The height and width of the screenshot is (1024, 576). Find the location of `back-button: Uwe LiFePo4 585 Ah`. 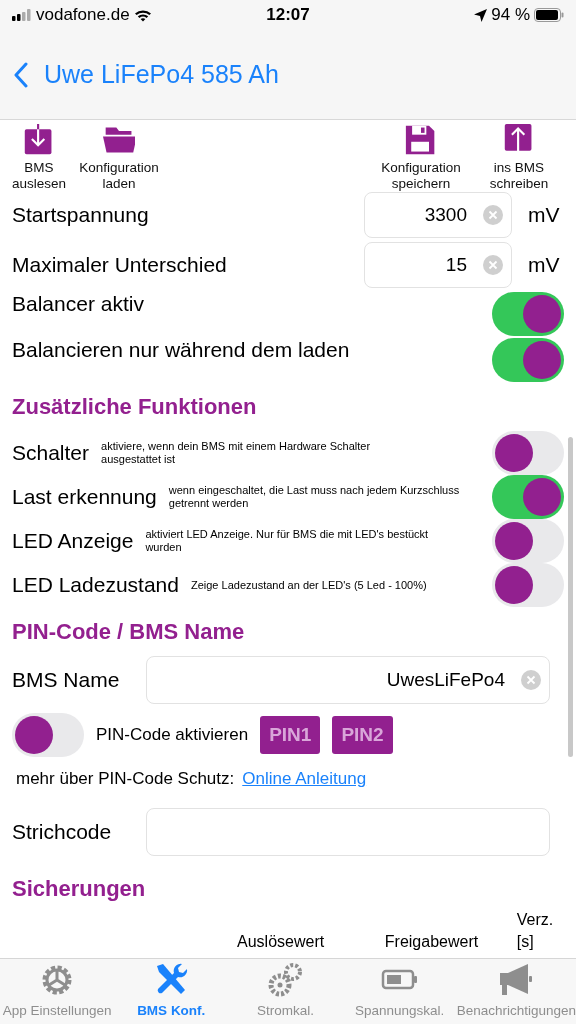

back-button: Uwe LiFePo4 585 Ah is located at coordinates (146, 74).